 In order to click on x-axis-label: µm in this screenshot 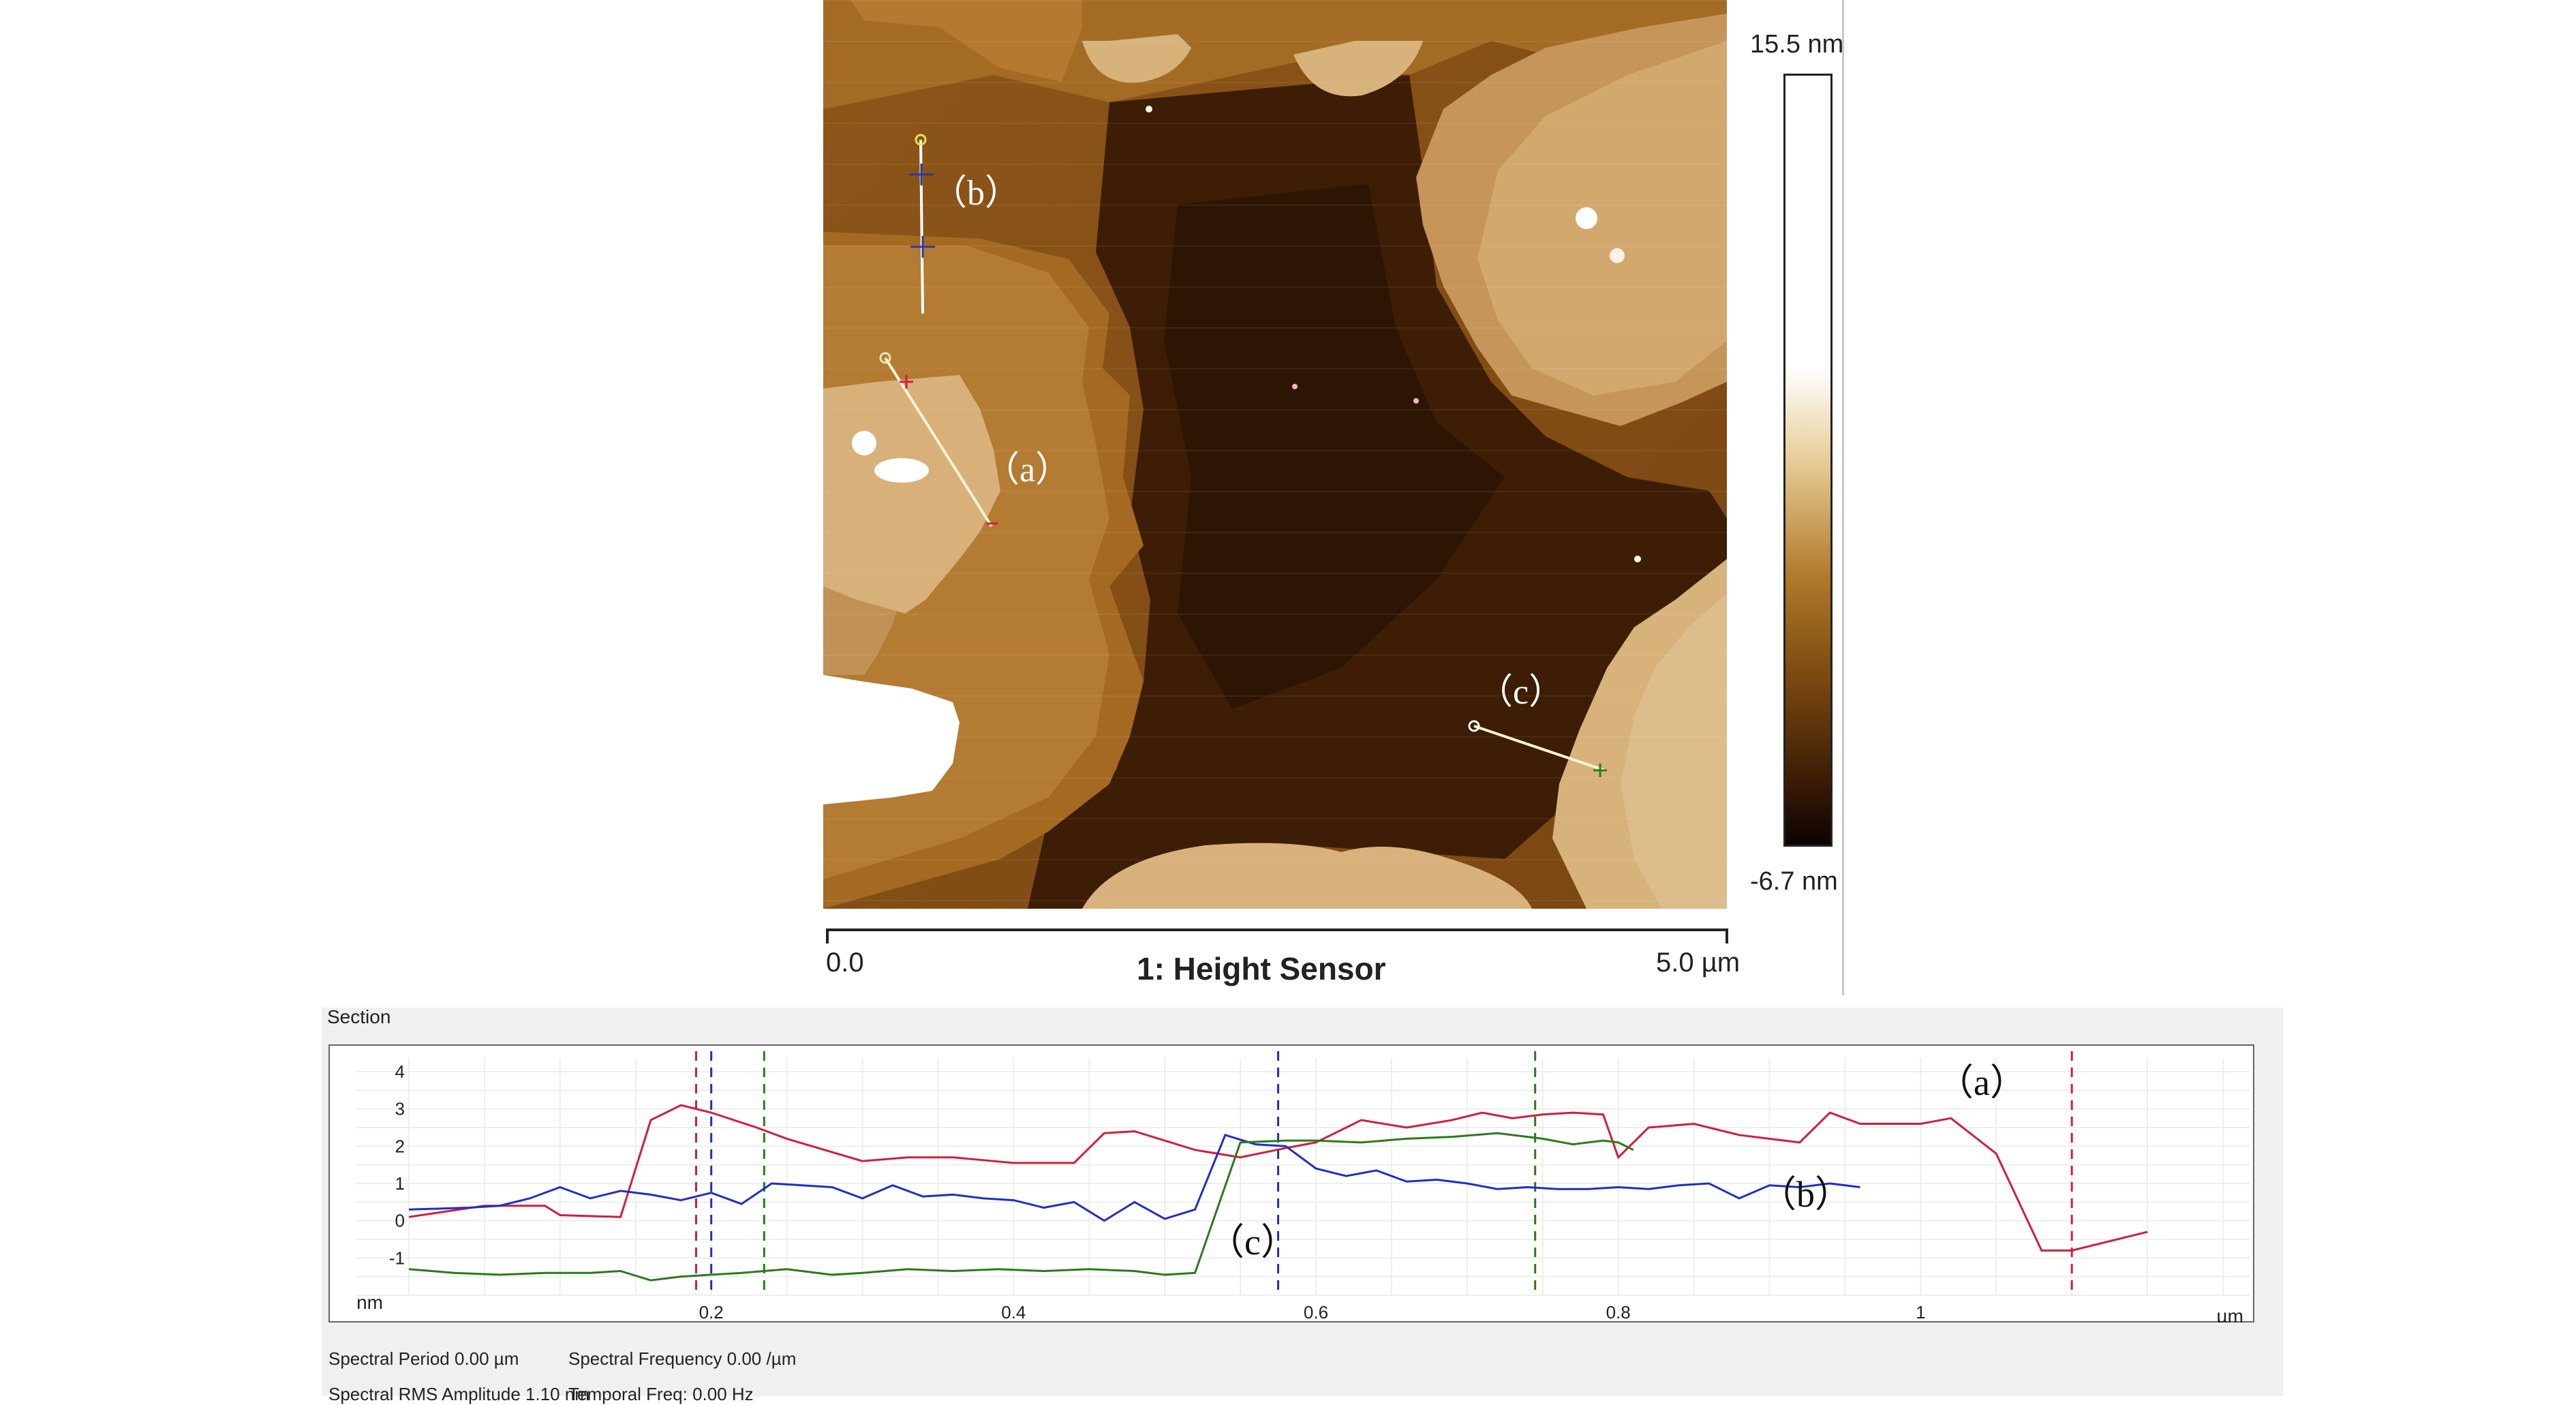, I will do `click(2230, 1314)`.